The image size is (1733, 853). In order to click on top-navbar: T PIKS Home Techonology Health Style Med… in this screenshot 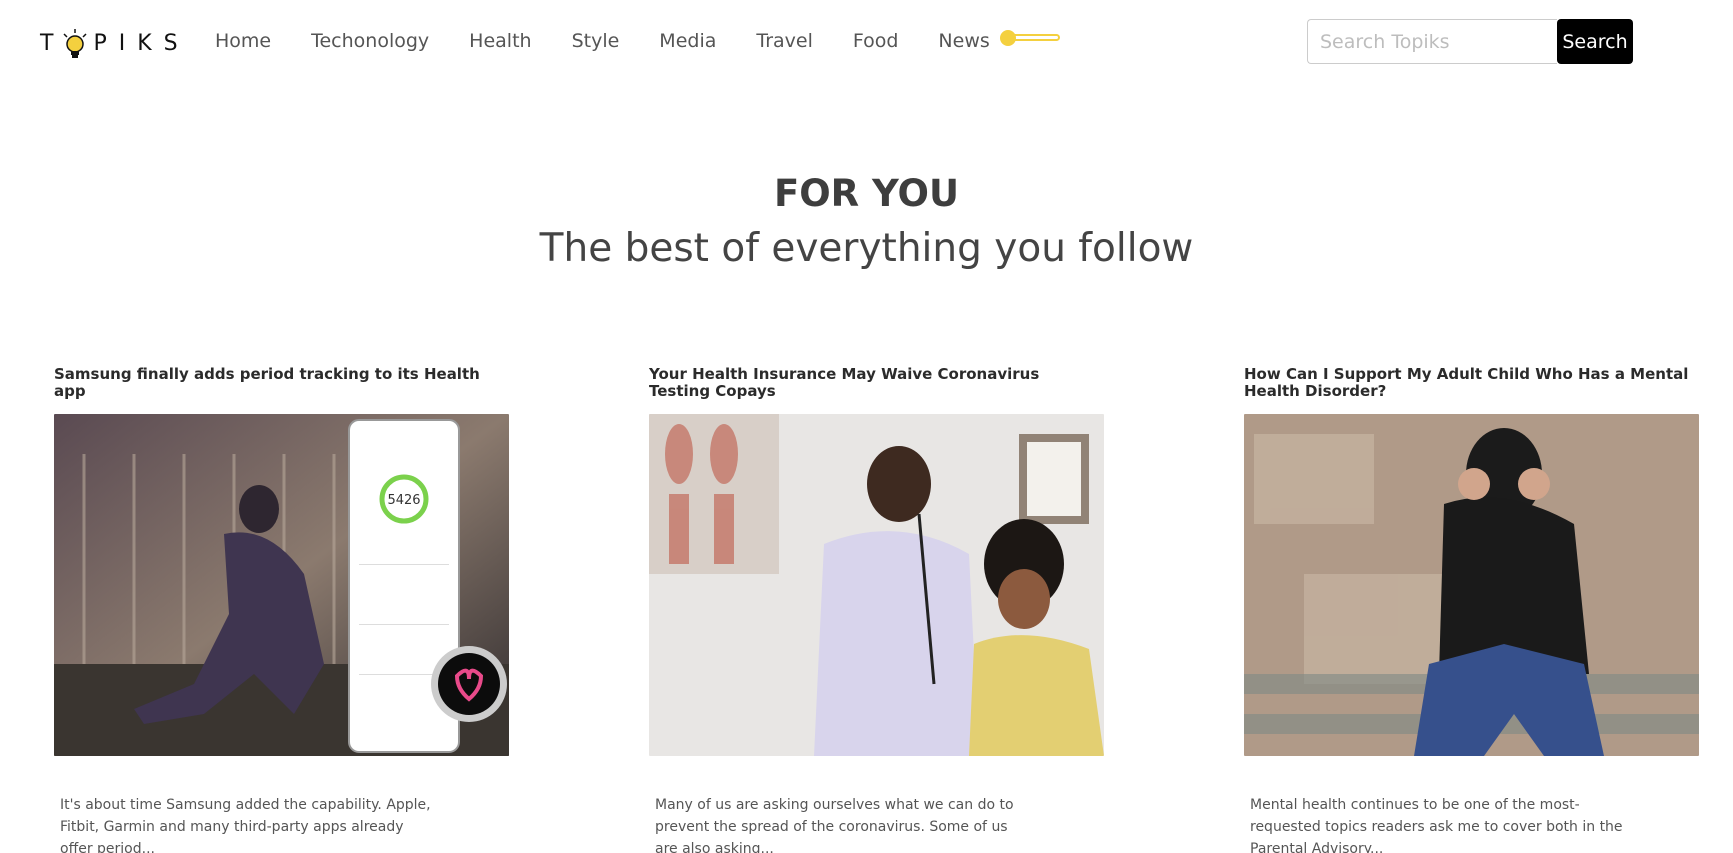, I will do `click(866, 42)`.